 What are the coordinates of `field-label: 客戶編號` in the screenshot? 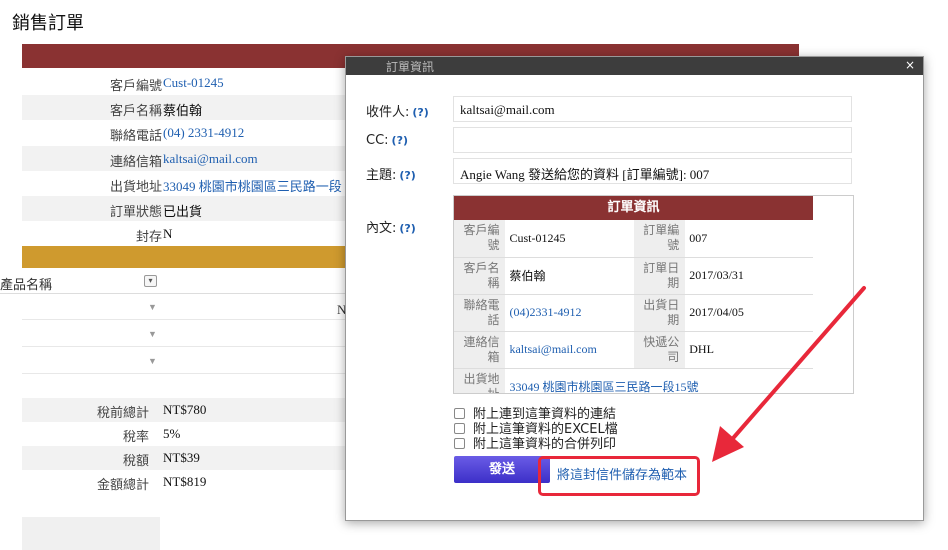 It's located at (135, 86).